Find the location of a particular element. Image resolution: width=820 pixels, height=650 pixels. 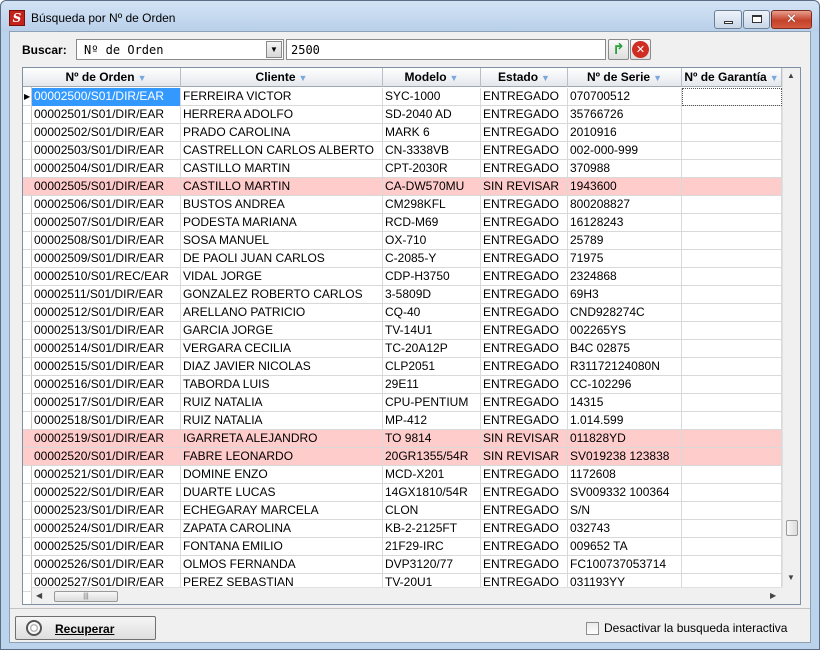

cell-modelo: CLP2051 is located at coordinates (432, 367).